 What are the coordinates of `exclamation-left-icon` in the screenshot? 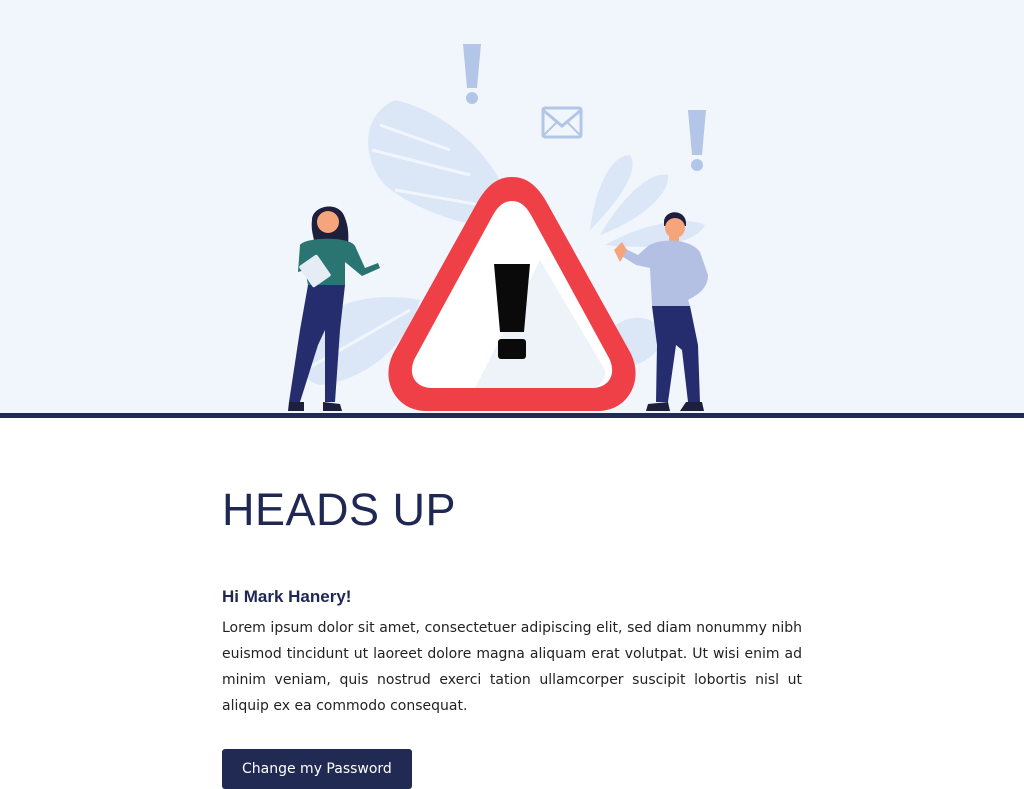 It's located at (472, 74).